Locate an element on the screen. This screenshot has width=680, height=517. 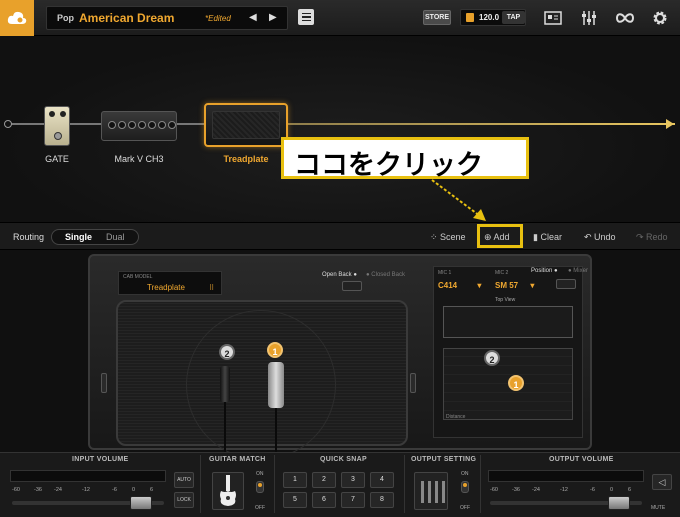
amp-block is located at coordinates (139, 126).